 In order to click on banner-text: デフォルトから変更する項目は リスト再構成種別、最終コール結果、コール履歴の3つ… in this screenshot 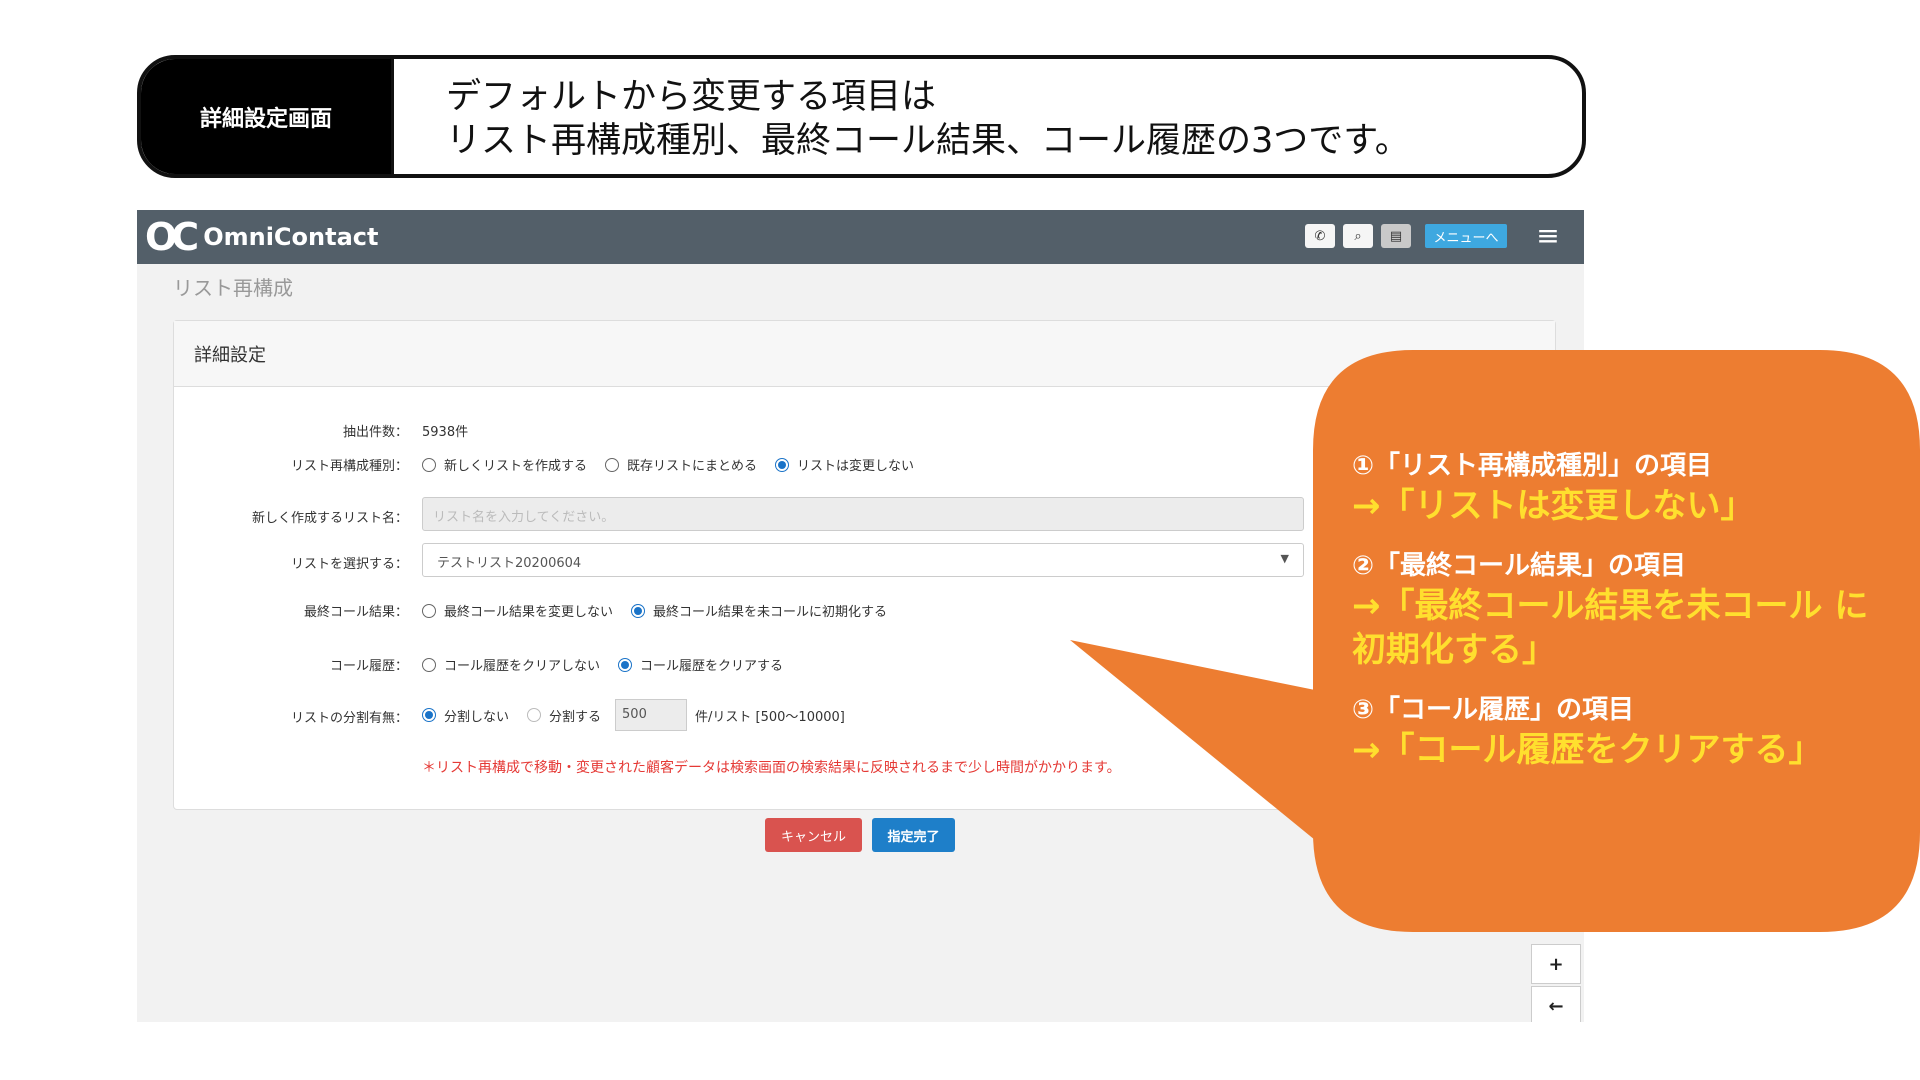, I will do `click(986, 116)`.